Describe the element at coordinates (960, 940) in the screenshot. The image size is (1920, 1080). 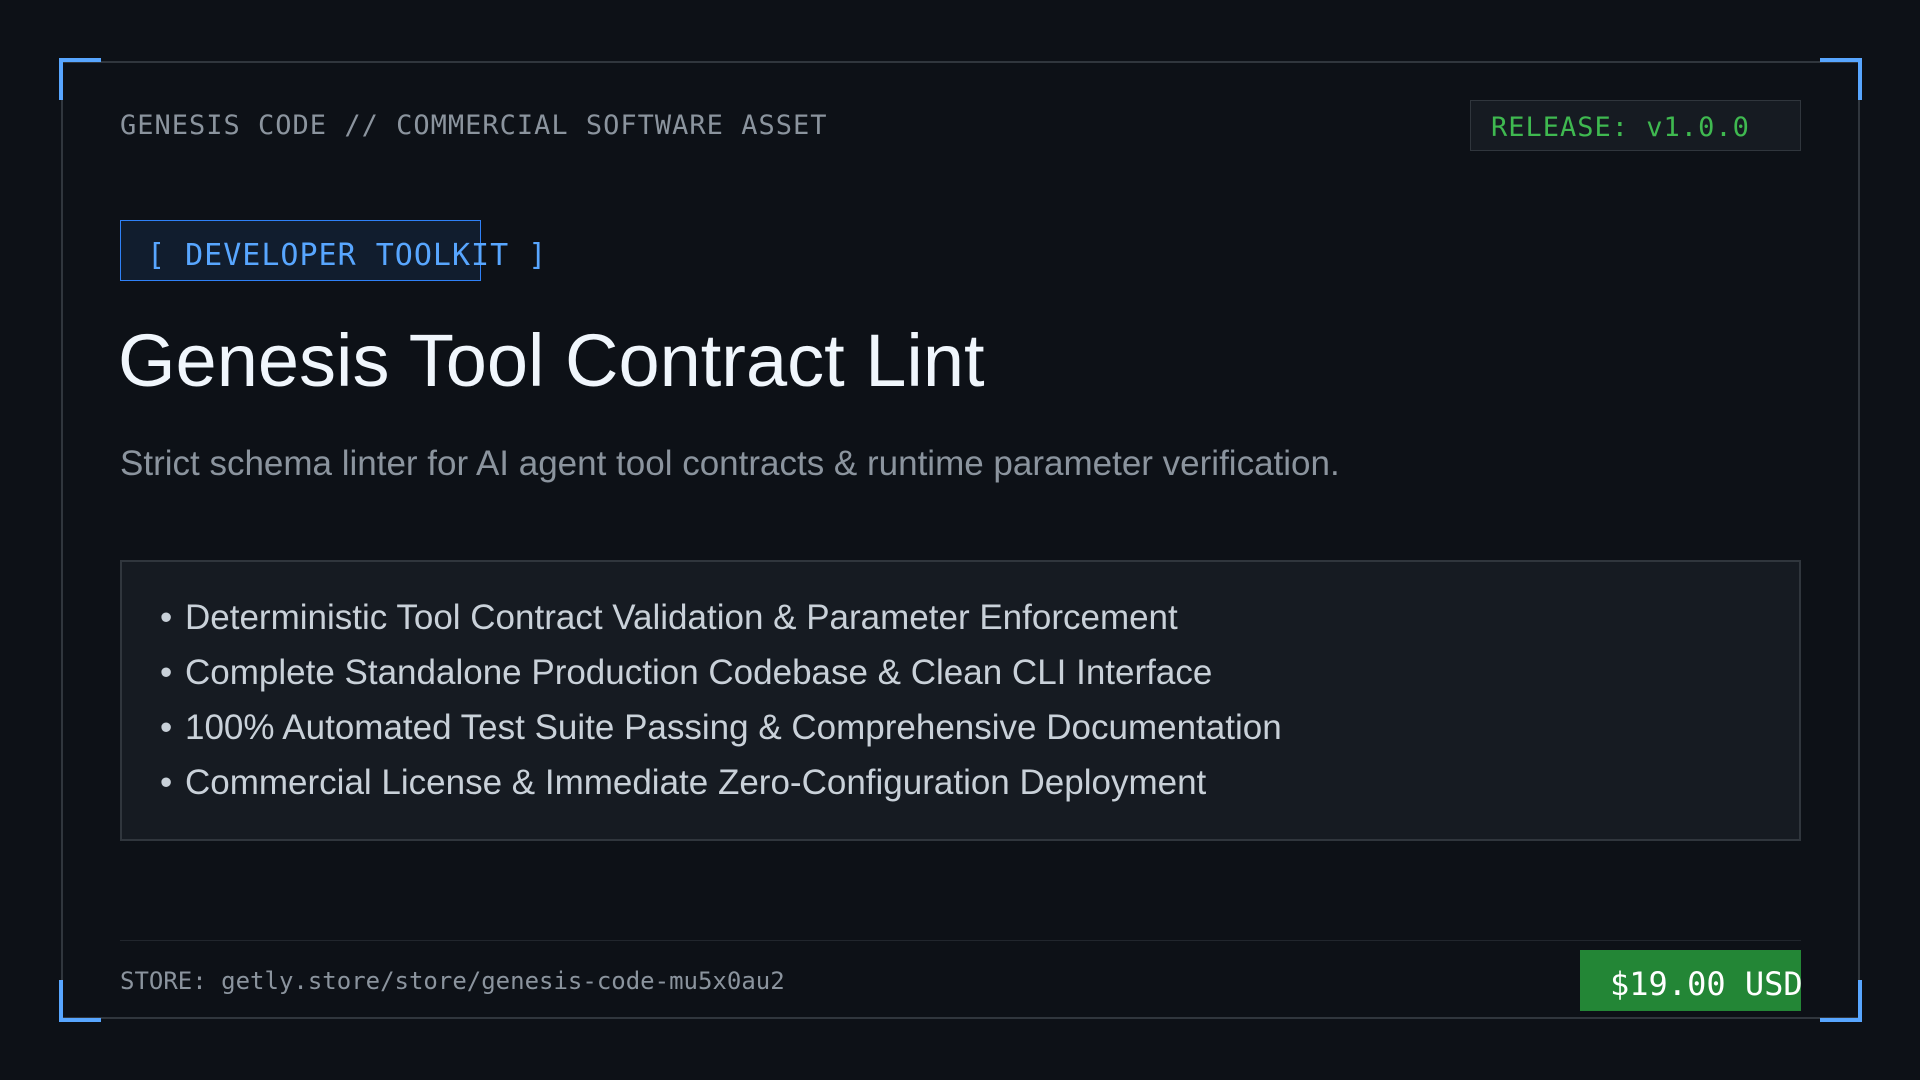
I see `footer-divider` at that location.